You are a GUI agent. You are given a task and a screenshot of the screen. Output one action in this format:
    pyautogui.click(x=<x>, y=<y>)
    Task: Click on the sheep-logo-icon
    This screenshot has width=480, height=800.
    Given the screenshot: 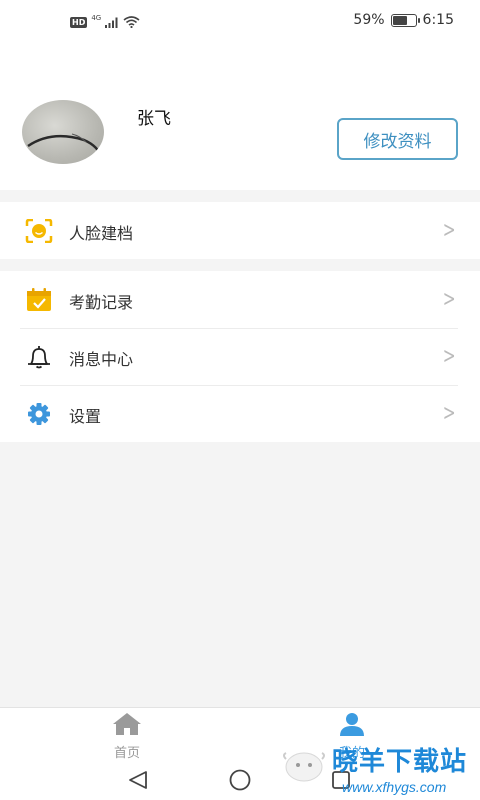 What is the action you would take?
    pyautogui.click(x=304, y=765)
    